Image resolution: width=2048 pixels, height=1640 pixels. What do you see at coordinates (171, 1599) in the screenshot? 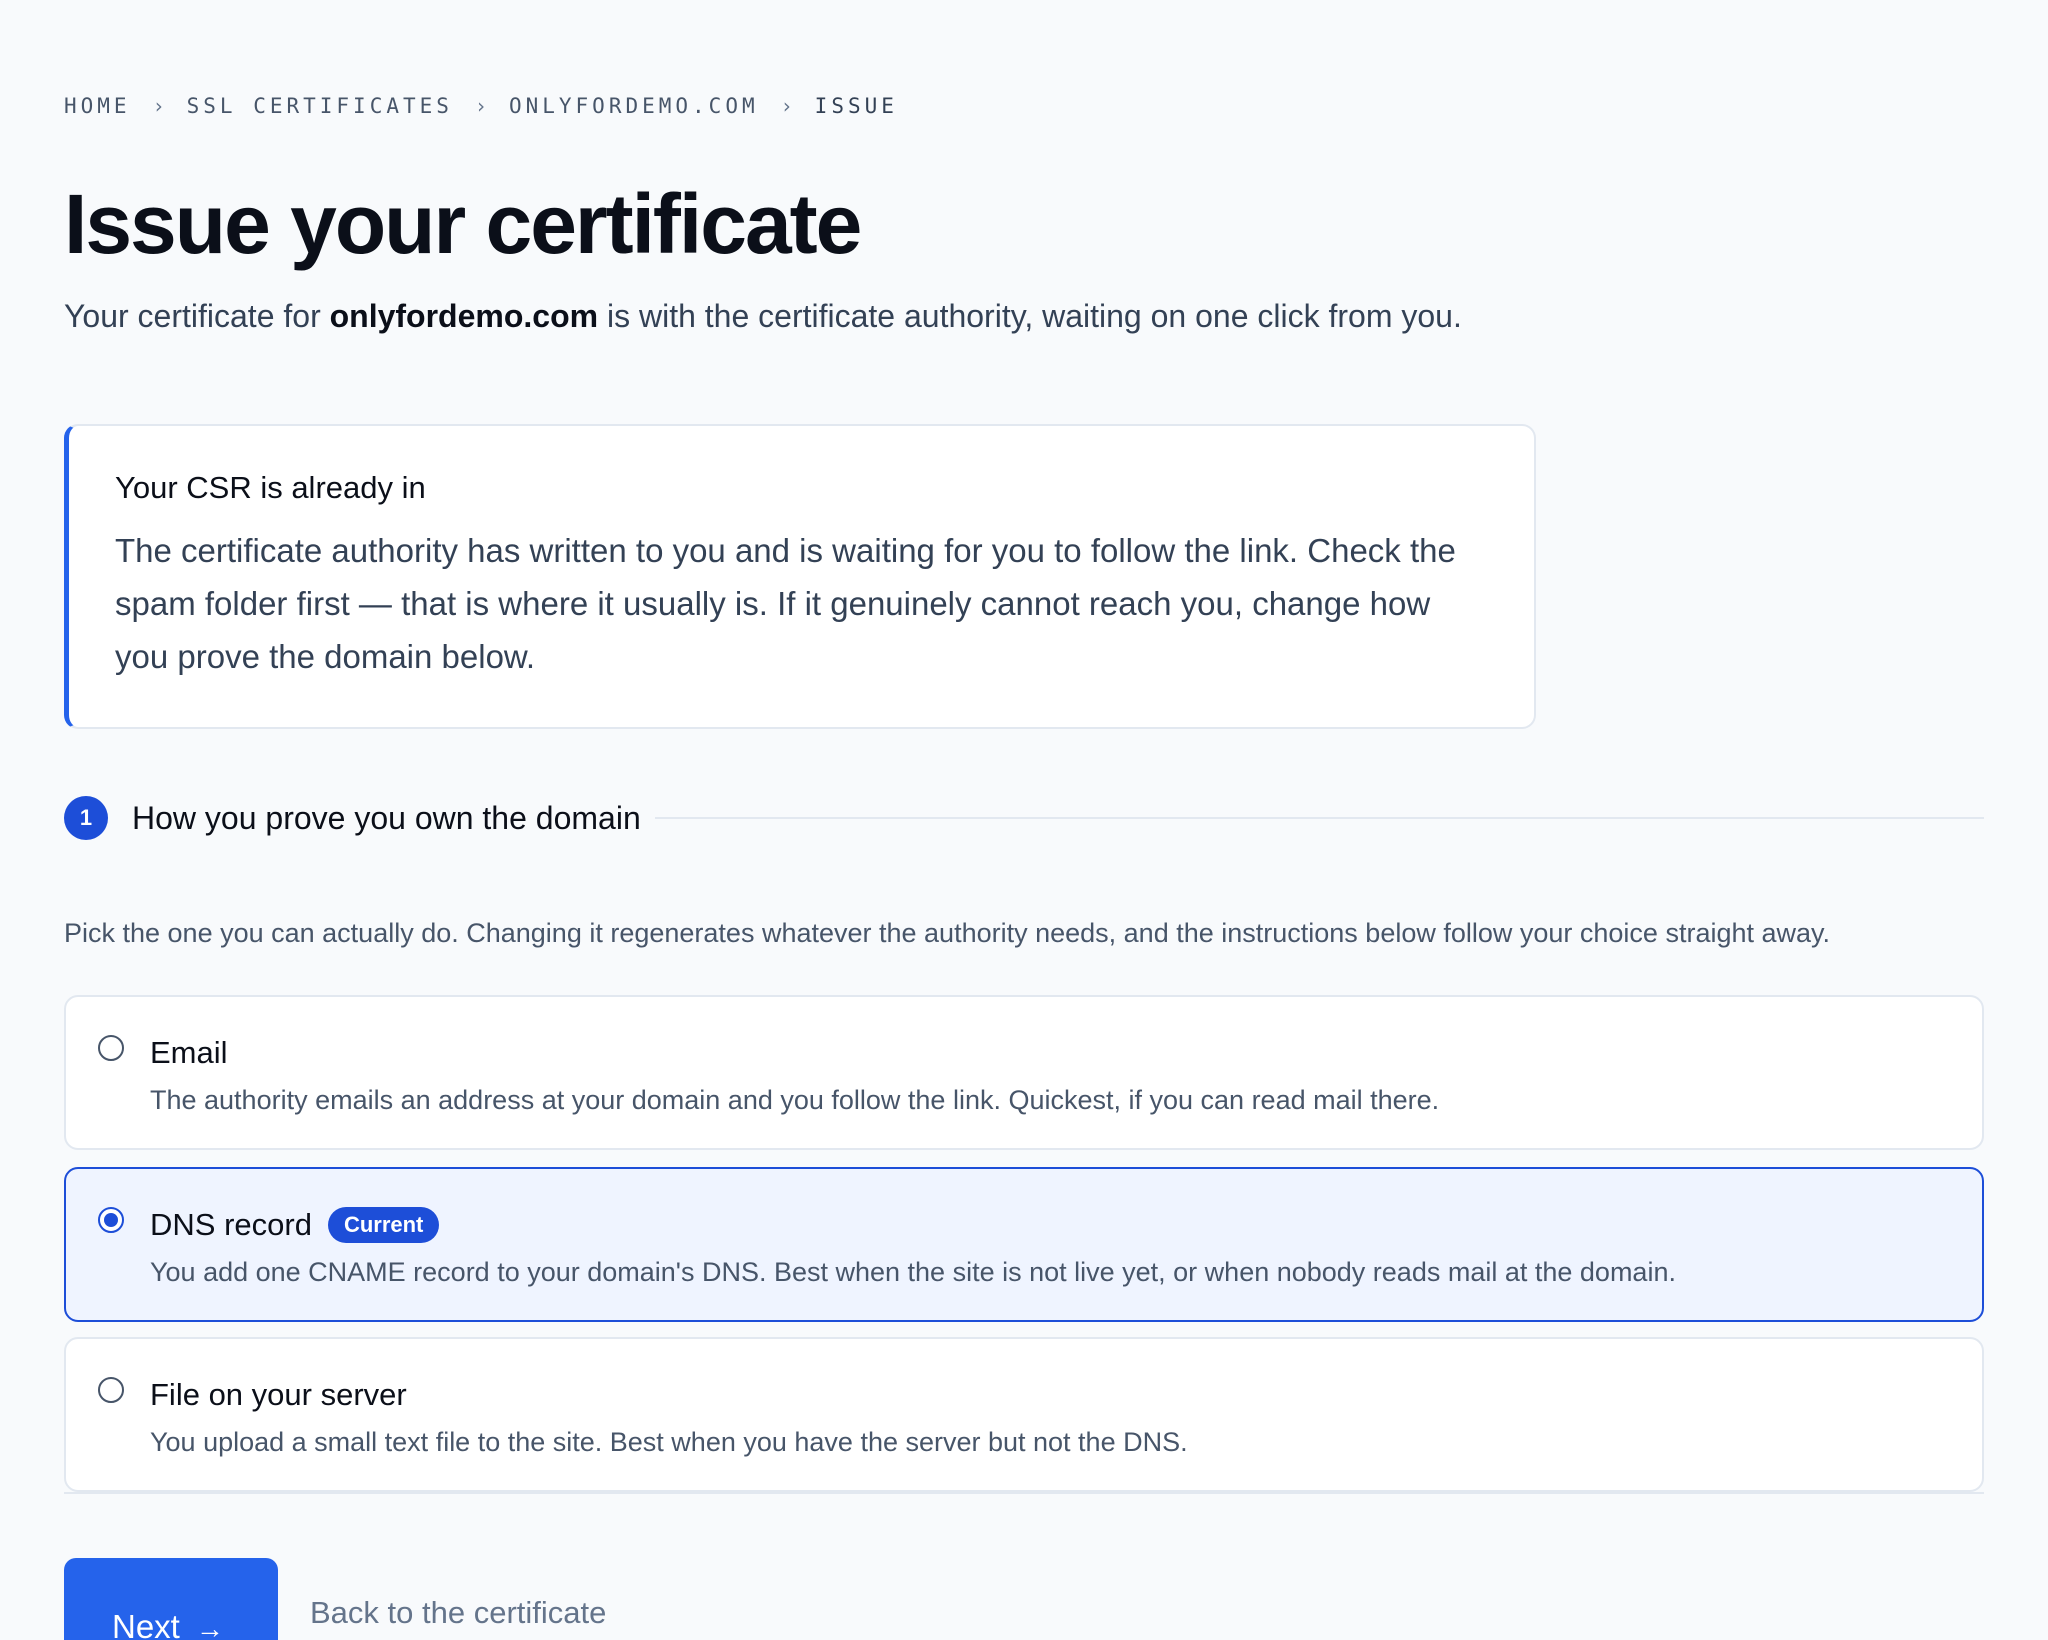
I see `next-button: Next →` at bounding box center [171, 1599].